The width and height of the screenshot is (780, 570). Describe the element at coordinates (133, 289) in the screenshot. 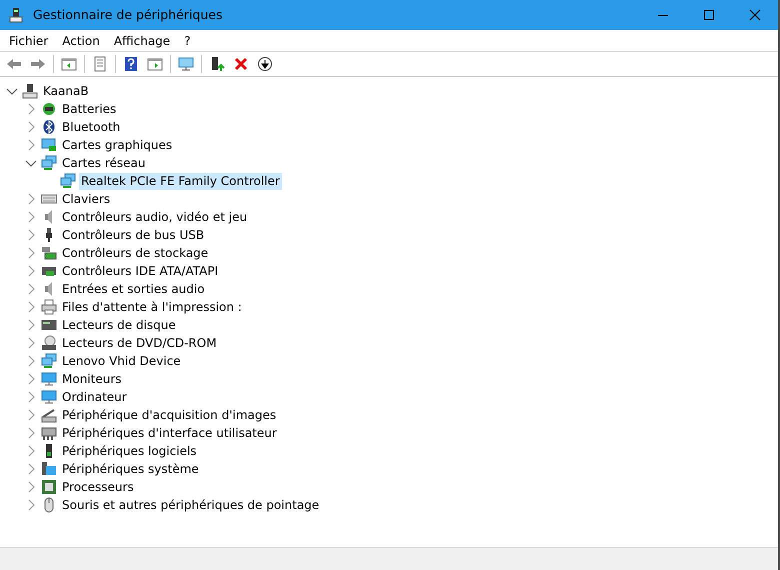

I see `tree-item: Entrées et sorties audio` at that location.